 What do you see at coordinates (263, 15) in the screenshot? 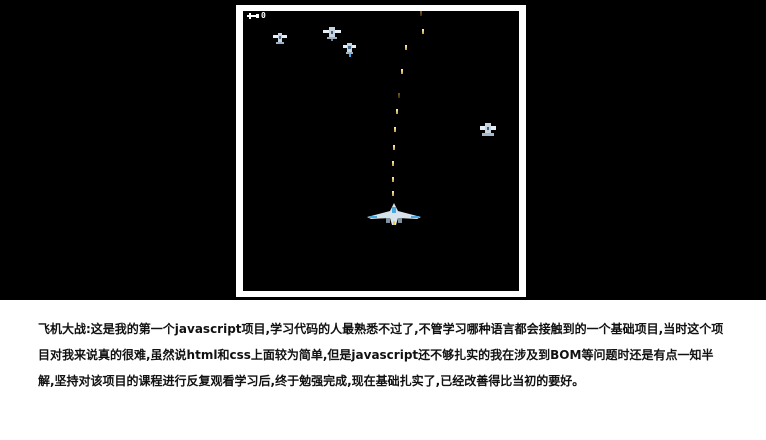
I see `score-value: 0` at bounding box center [263, 15].